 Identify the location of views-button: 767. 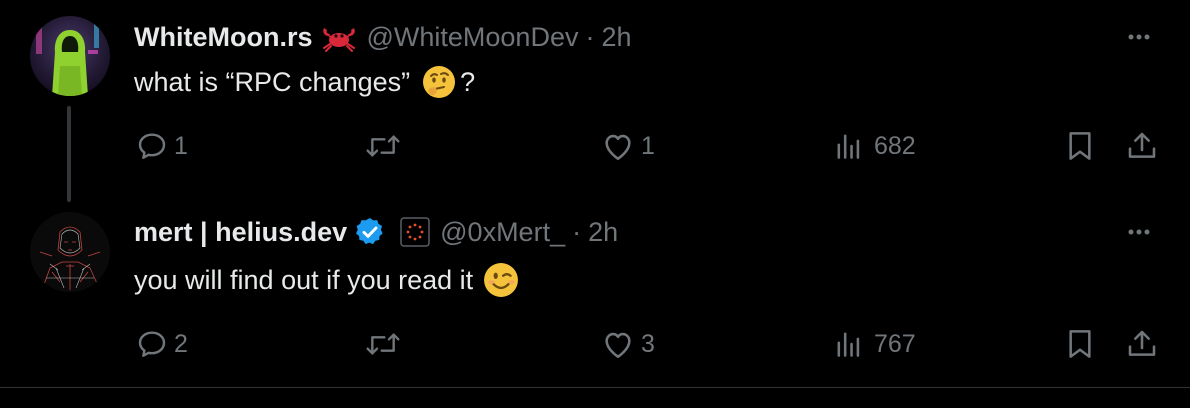
(875, 344).